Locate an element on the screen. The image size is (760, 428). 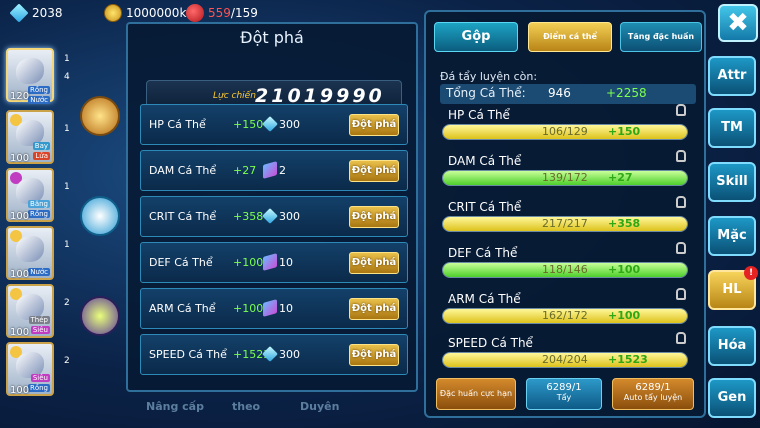
roster-slot-4: Nước 100 1 is located at coordinates (38, 253).